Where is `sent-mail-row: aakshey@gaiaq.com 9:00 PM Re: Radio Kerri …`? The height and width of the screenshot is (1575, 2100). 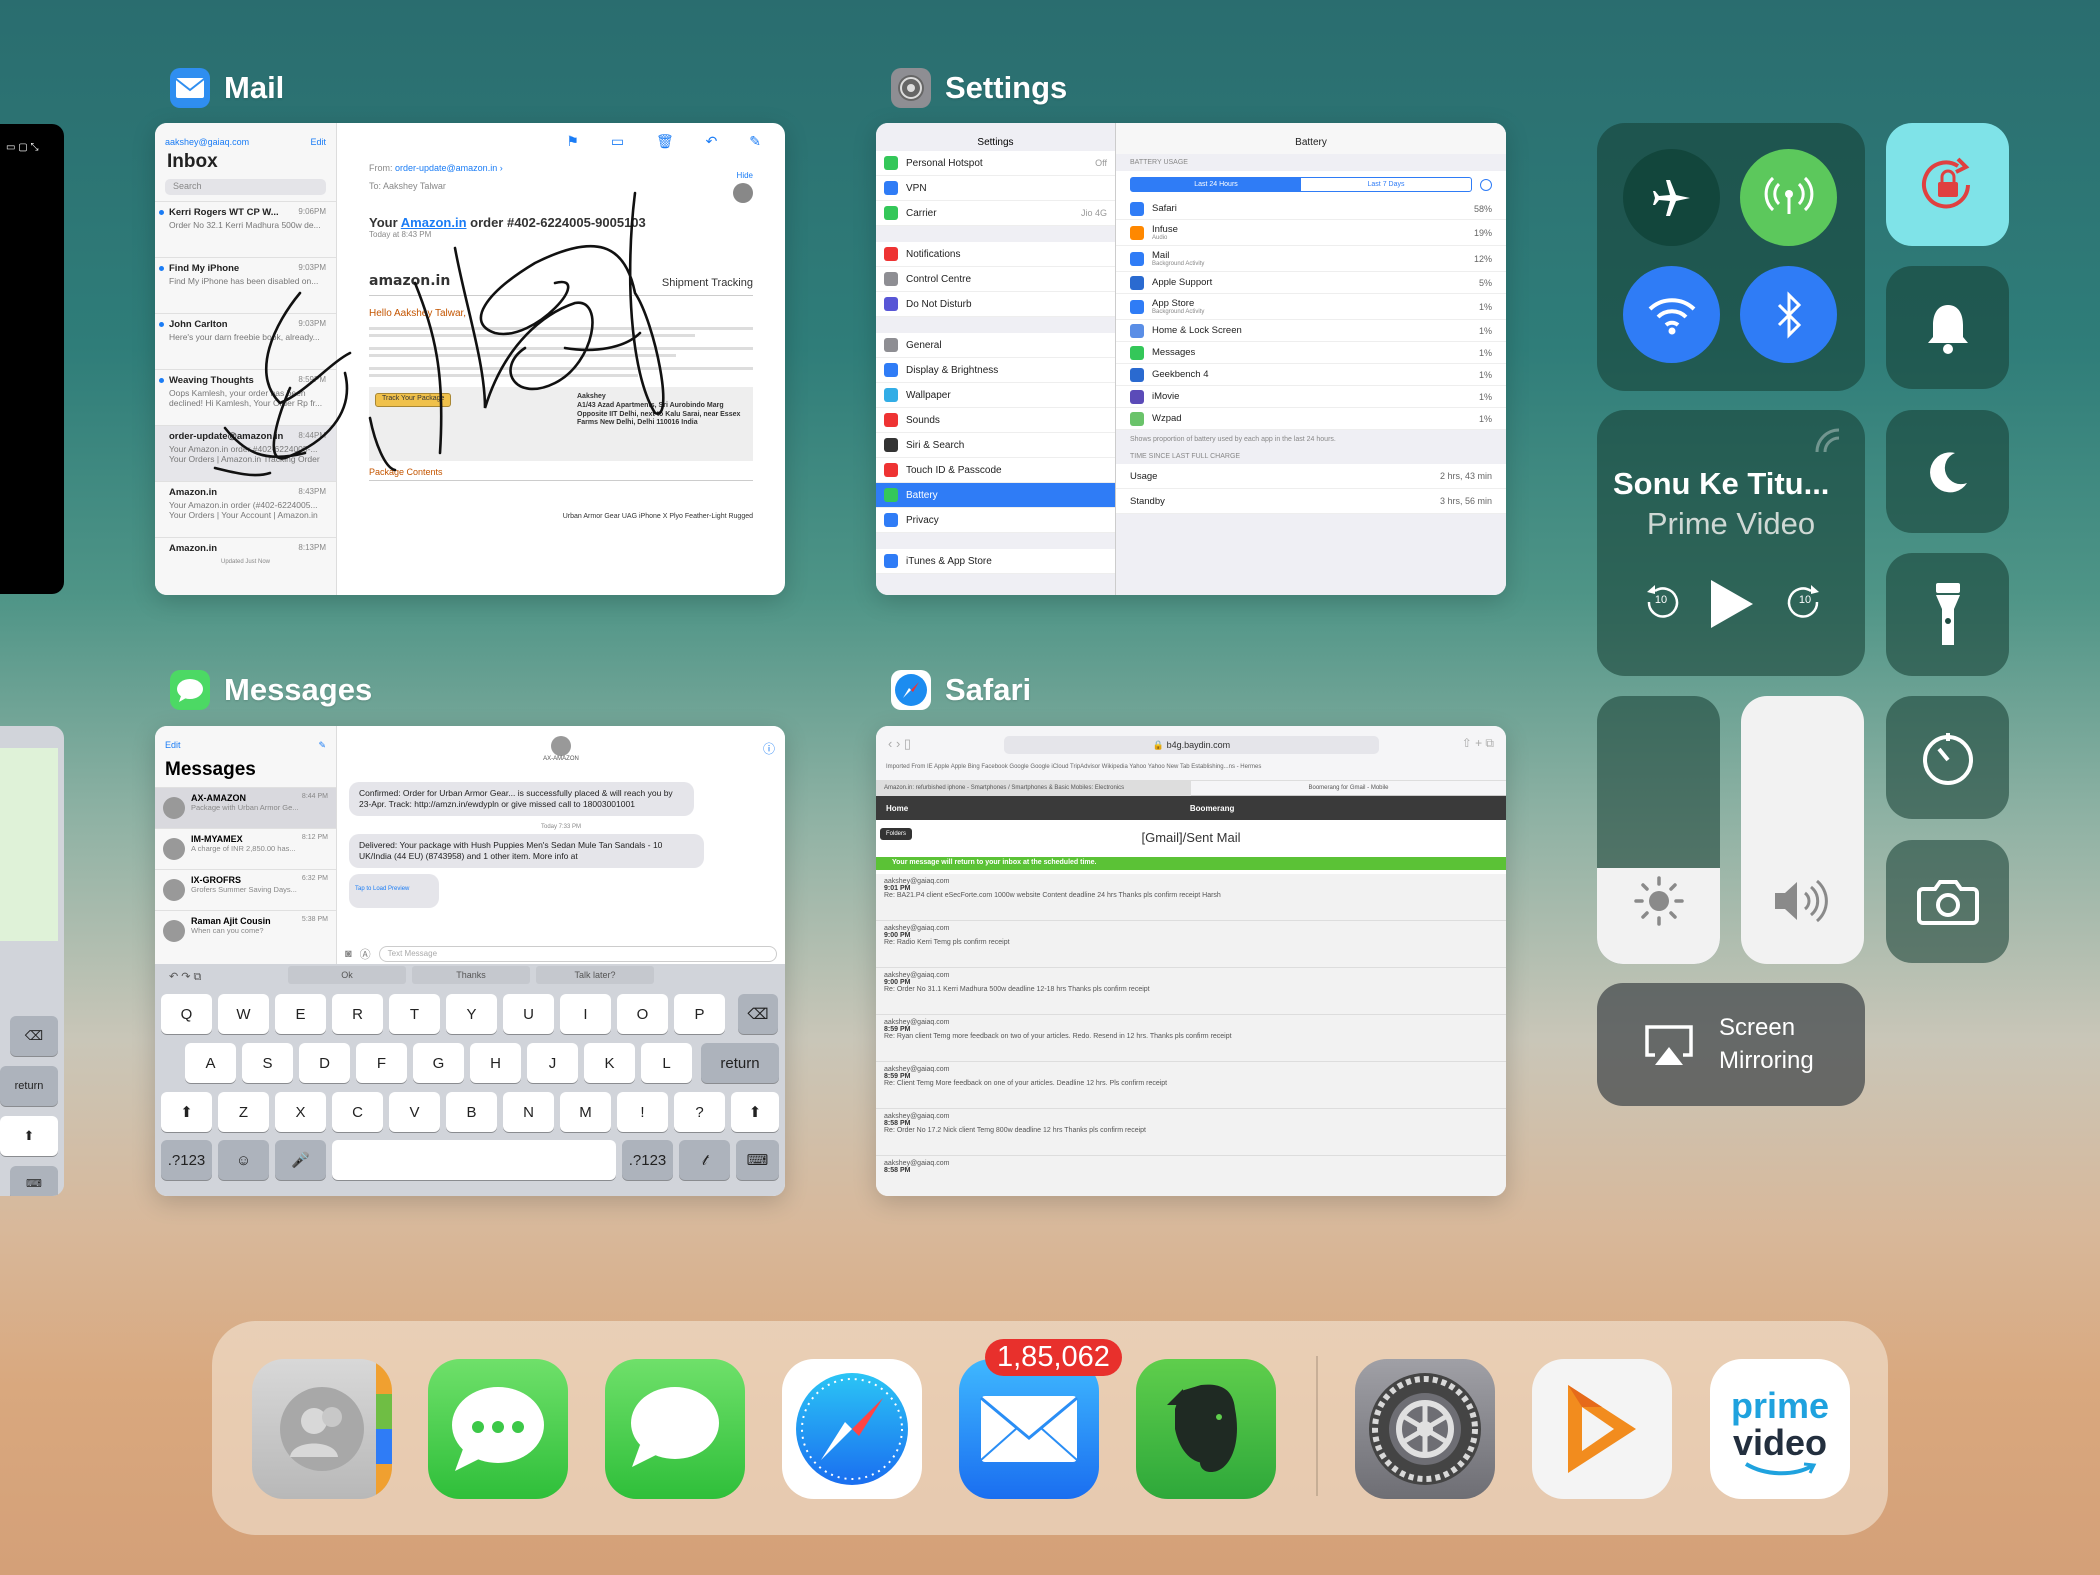 sent-mail-row: aakshey@gaiaq.com 9:00 PM Re: Radio Kerri … is located at coordinates (1191, 944).